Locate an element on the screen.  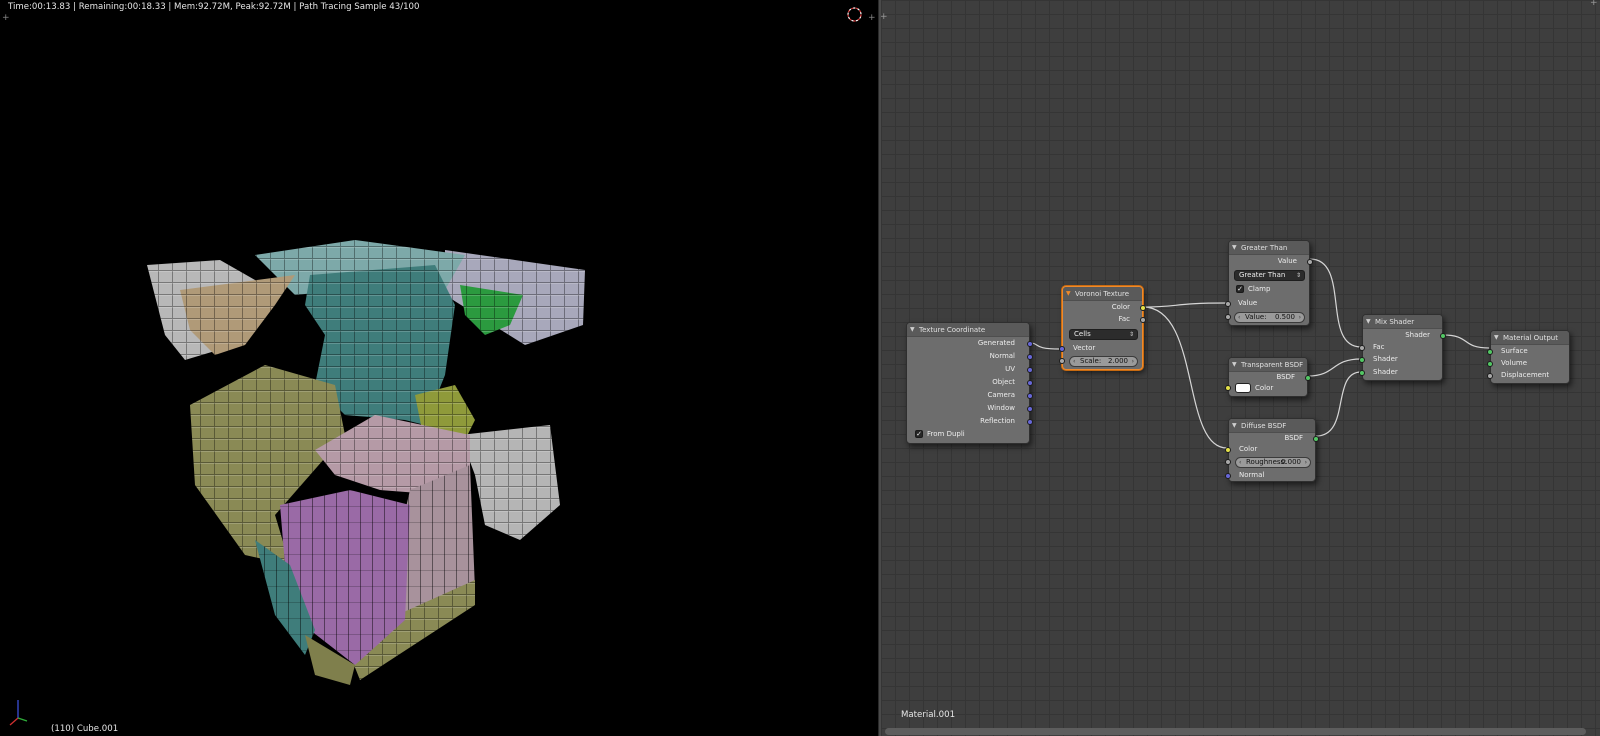
from-dupli-label: From Dupli is located at coordinates (946, 434).